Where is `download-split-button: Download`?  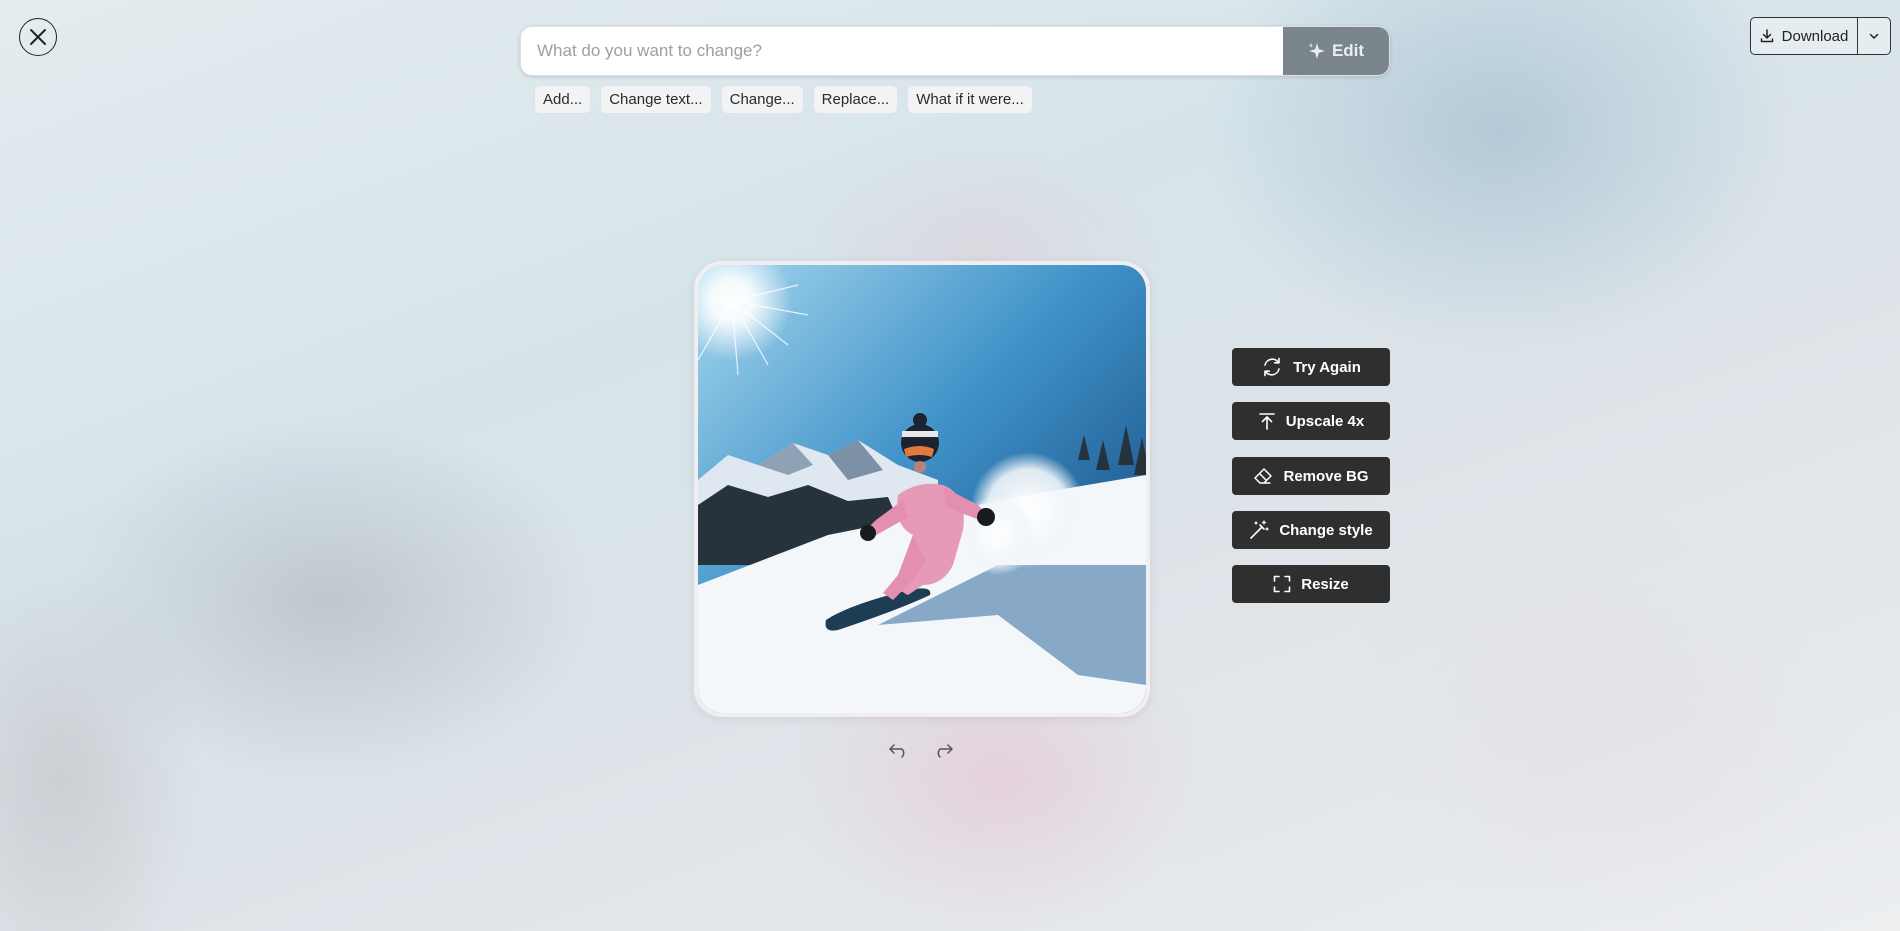
download-split-button: Download is located at coordinates (1820, 36).